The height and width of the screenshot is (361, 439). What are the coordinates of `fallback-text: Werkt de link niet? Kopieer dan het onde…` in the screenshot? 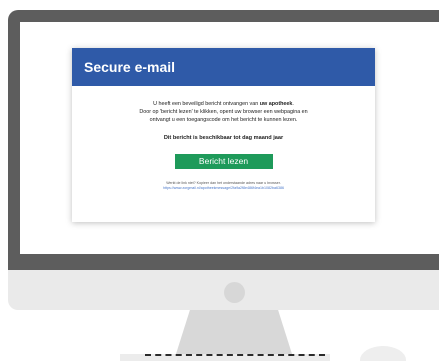 It's located at (223, 183).